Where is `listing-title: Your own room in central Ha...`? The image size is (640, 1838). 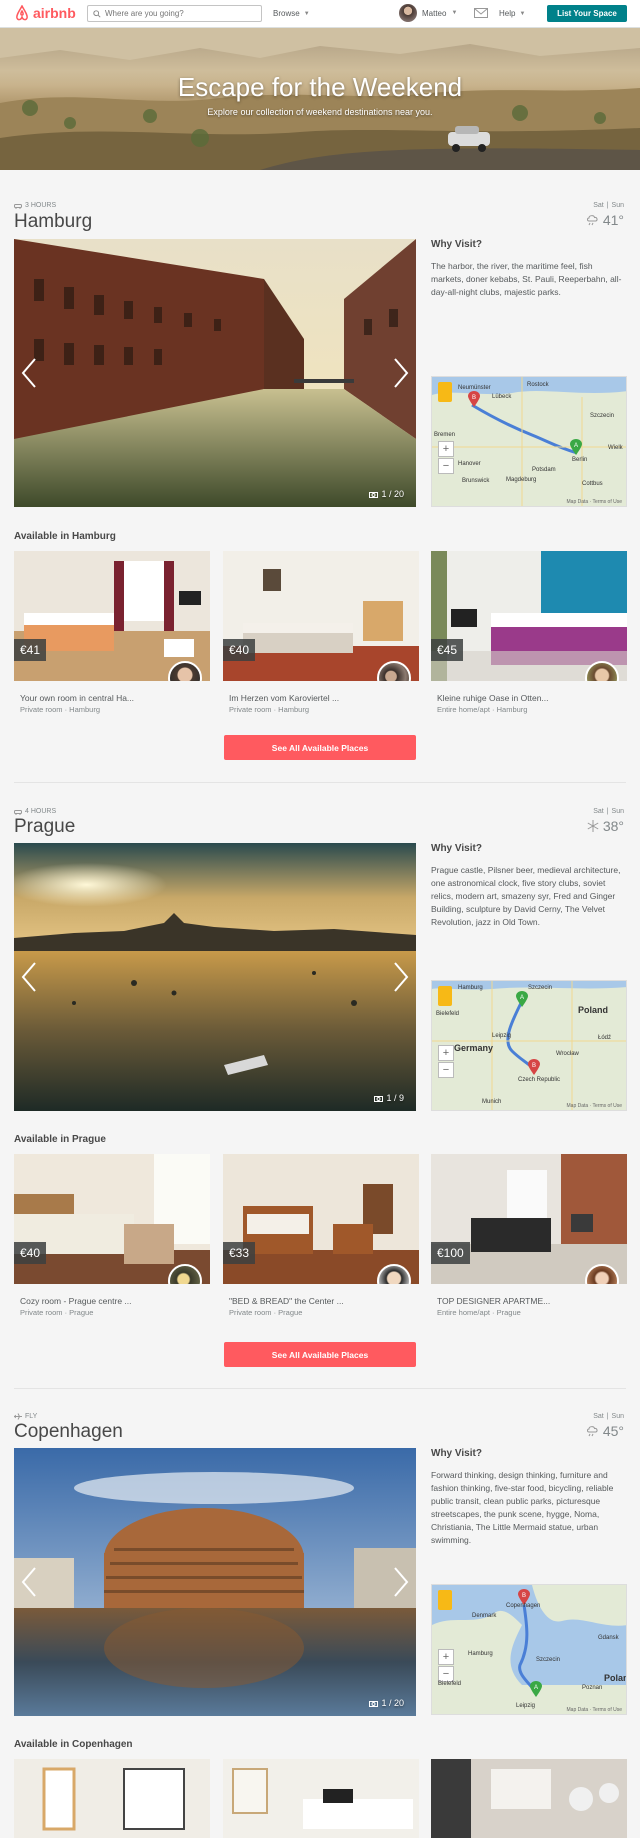
listing-title: Your own room in central Ha... is located at coordinates (90, 698).